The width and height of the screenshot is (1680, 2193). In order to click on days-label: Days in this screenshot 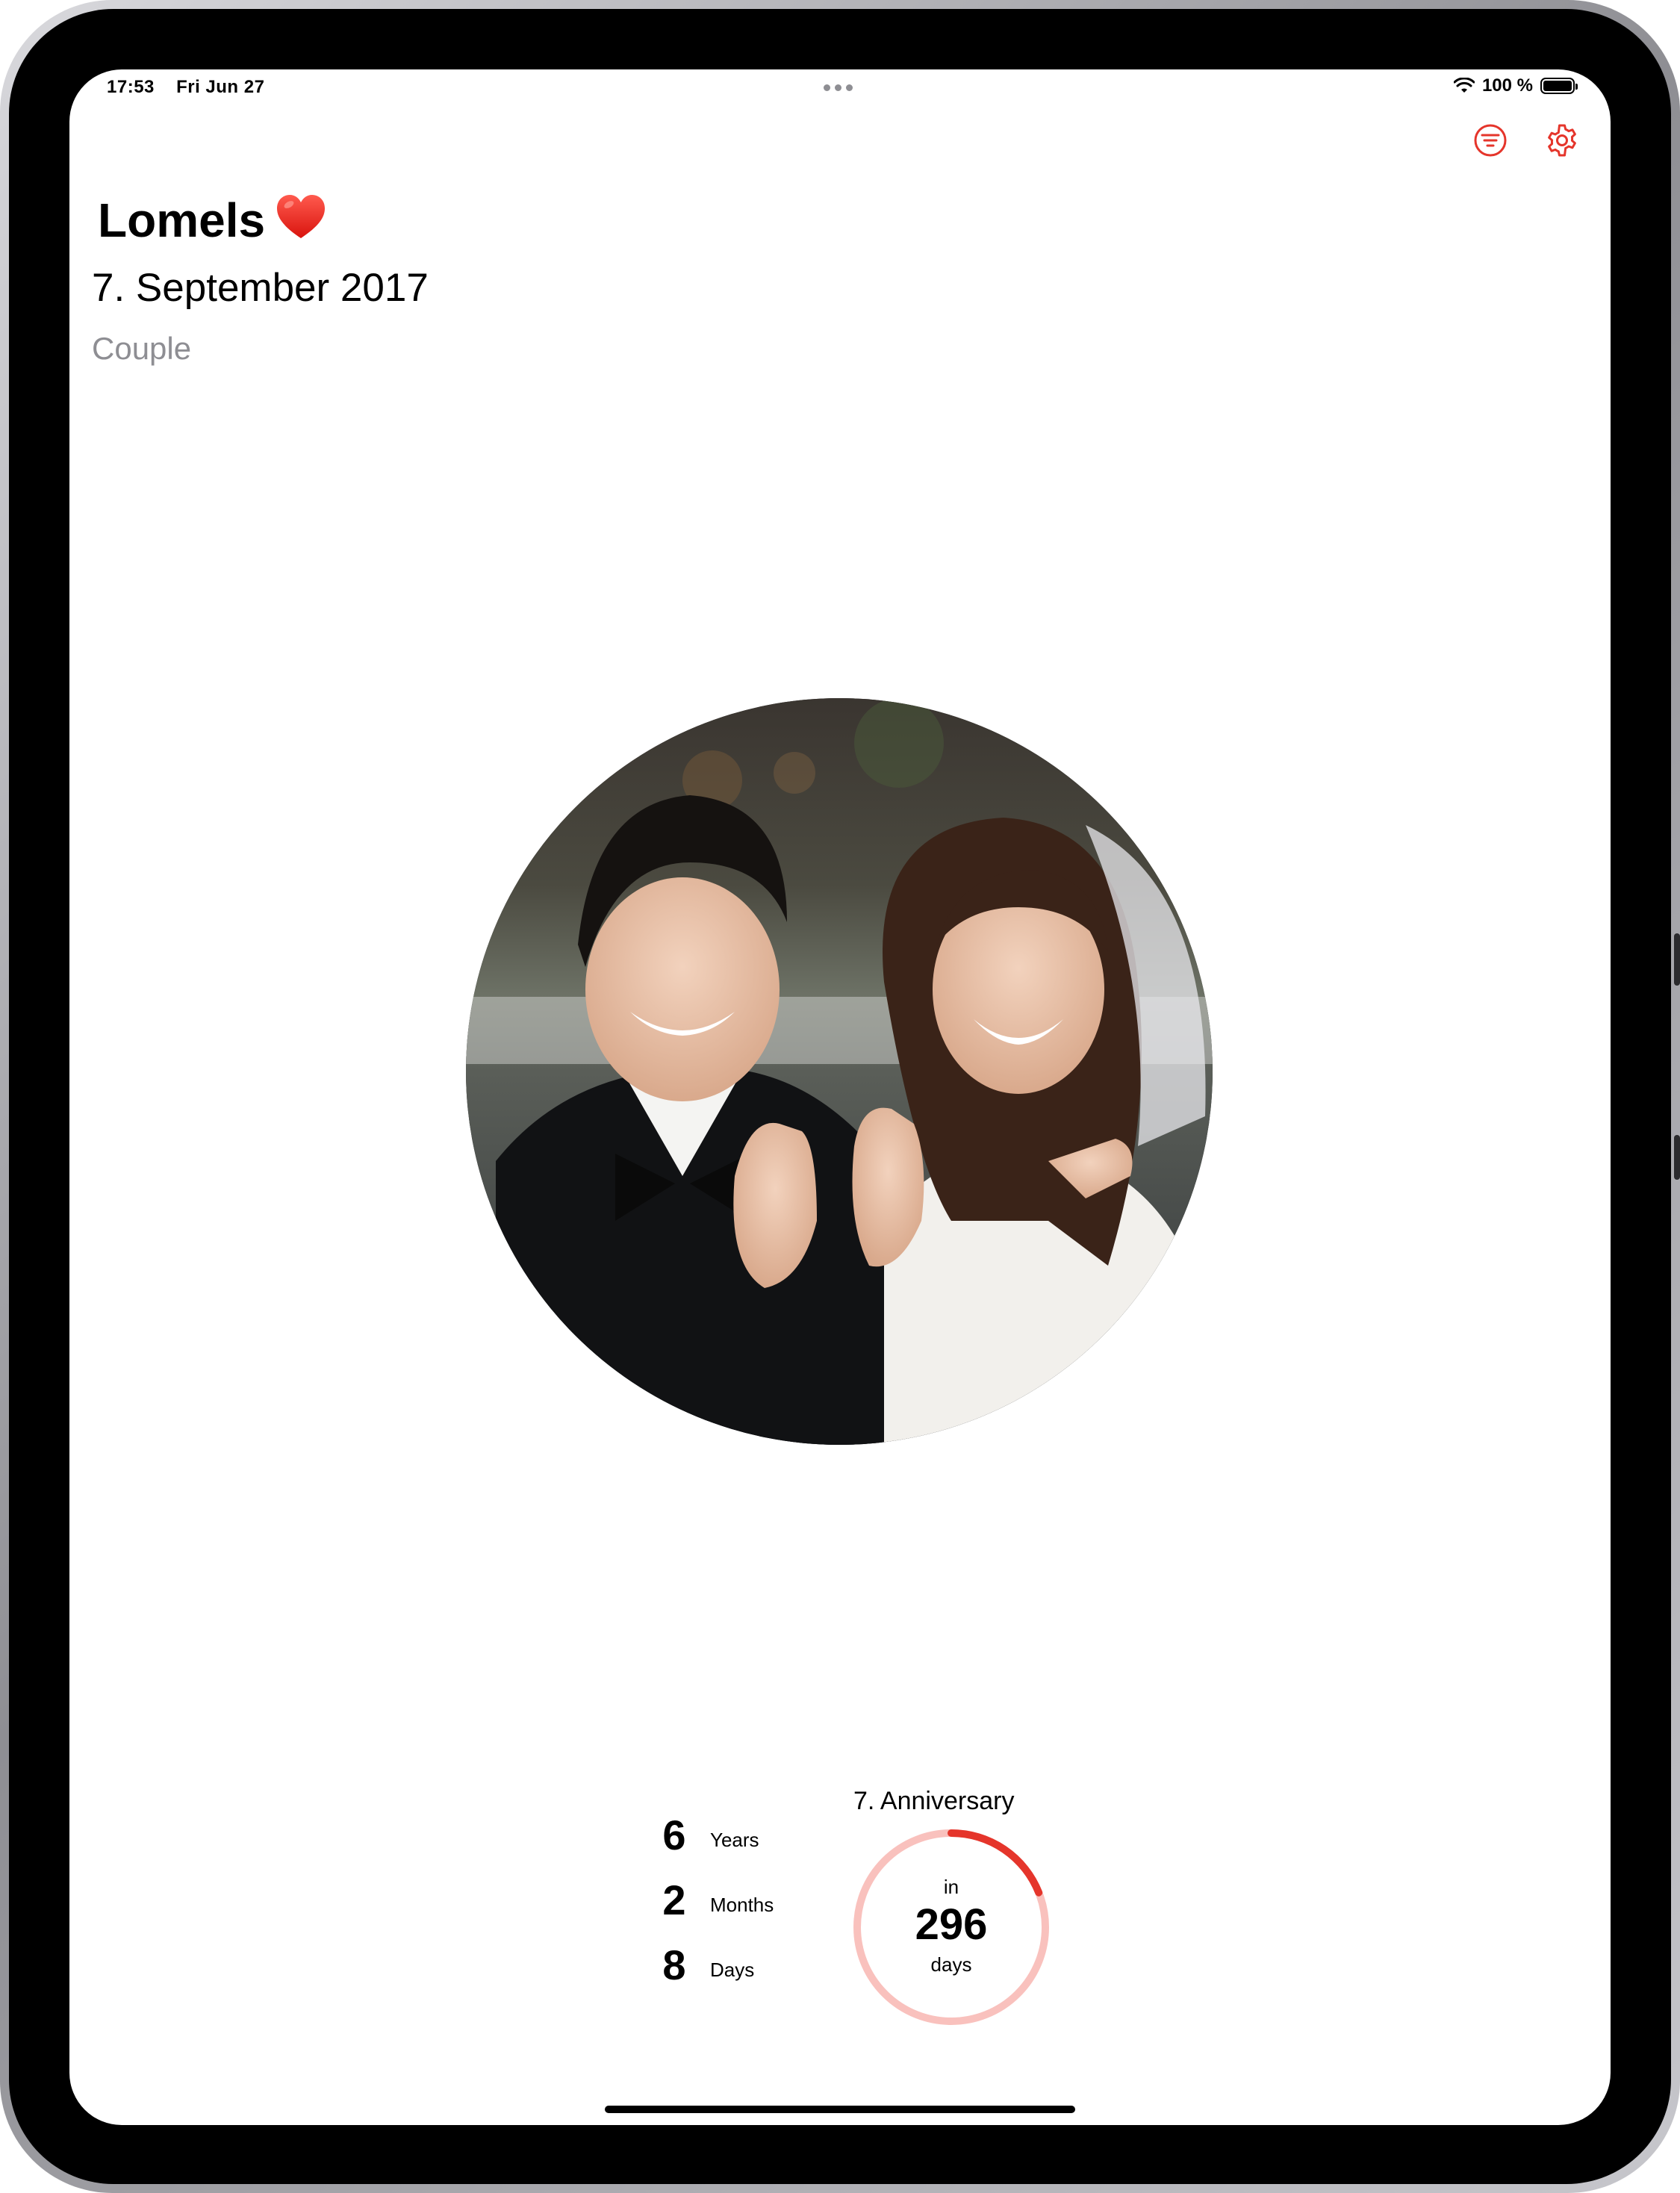, I will do `click(732, 1970)`.